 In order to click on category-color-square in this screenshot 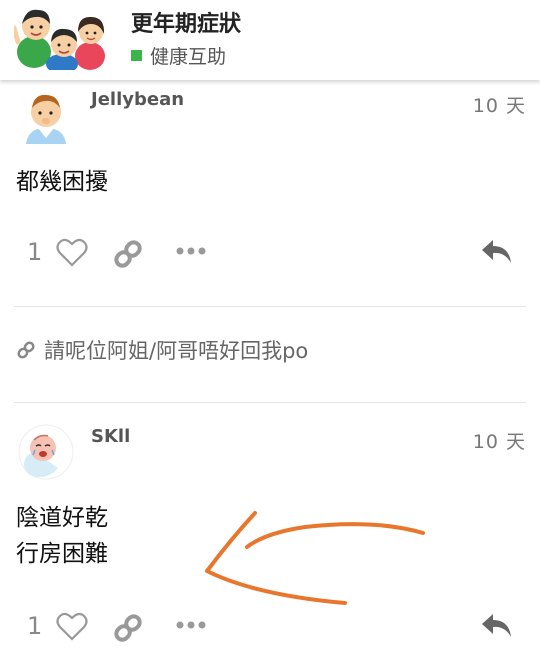, I will do `click(136, 55)`.